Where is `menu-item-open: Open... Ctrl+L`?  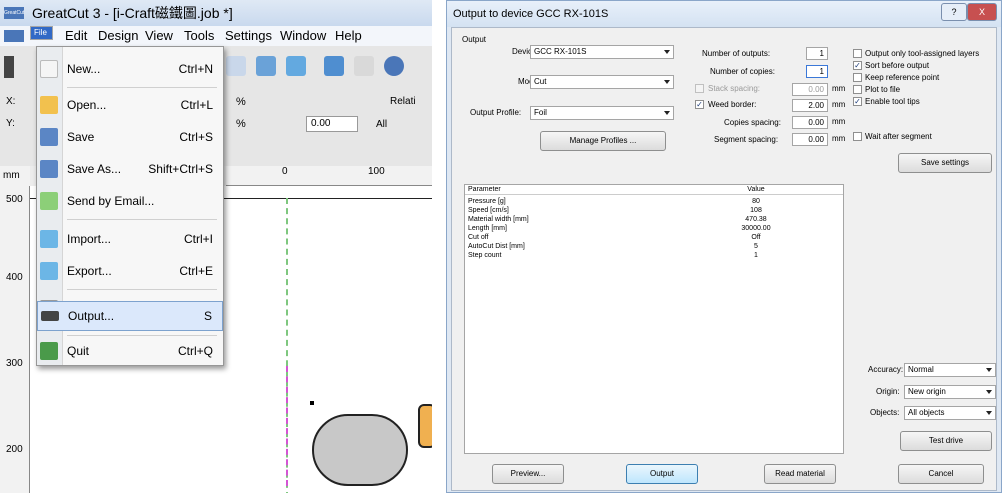 menu-item-open: Open... Ctrl+L is located at coordinates (130, 105).